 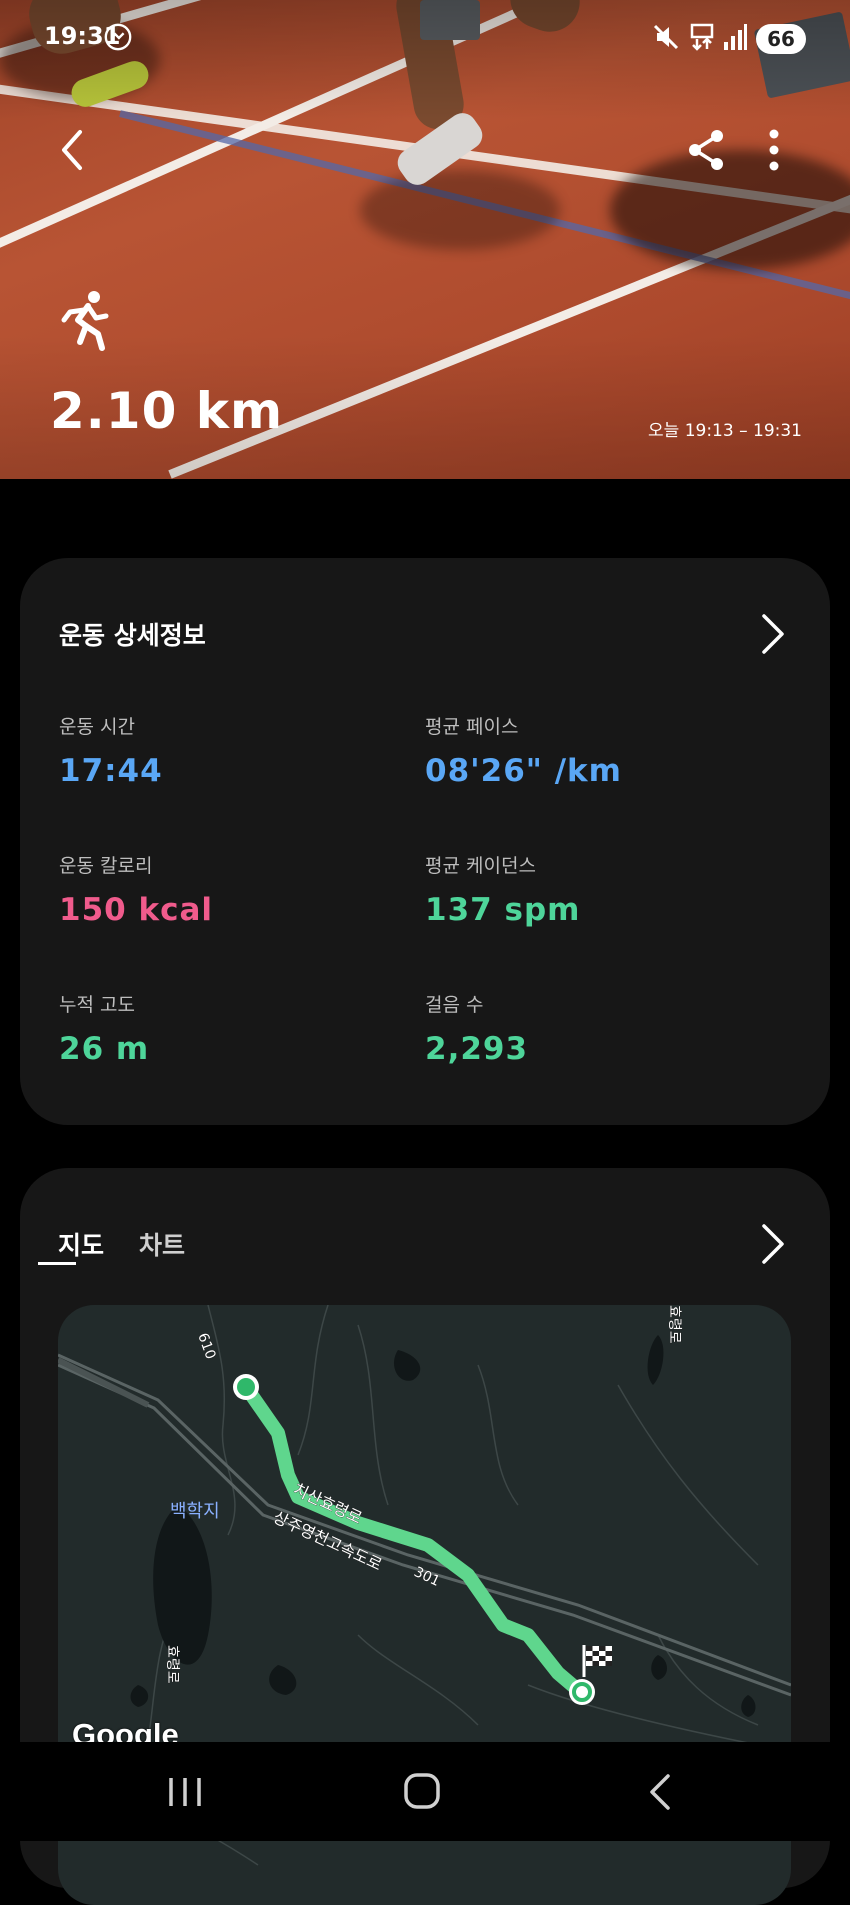 I want to click on back-arrow-icon, so click(x=74, y=150).